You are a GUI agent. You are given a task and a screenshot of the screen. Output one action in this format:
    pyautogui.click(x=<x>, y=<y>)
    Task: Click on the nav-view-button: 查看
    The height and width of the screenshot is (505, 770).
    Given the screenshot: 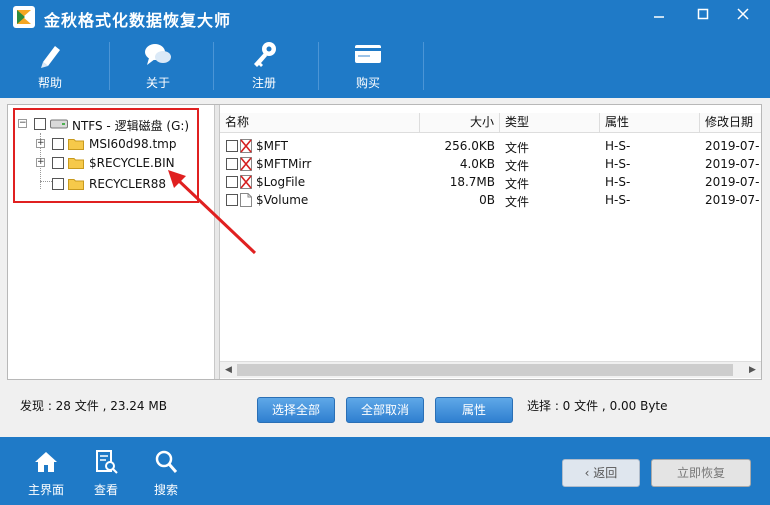 What is the action you would take?
    pyautogui.click(x=106, y=473)
    